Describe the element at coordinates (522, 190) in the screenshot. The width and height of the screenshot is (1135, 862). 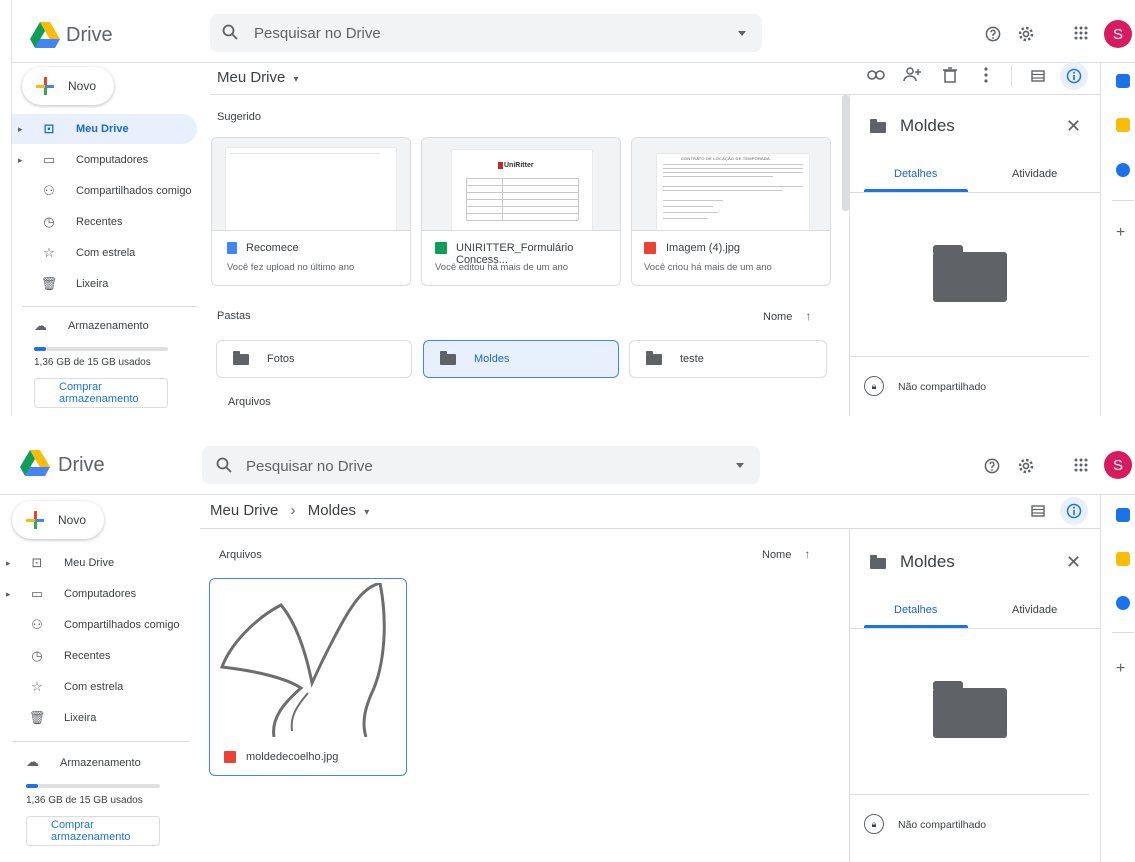
I see `form-preview: UniRitter` at that location.